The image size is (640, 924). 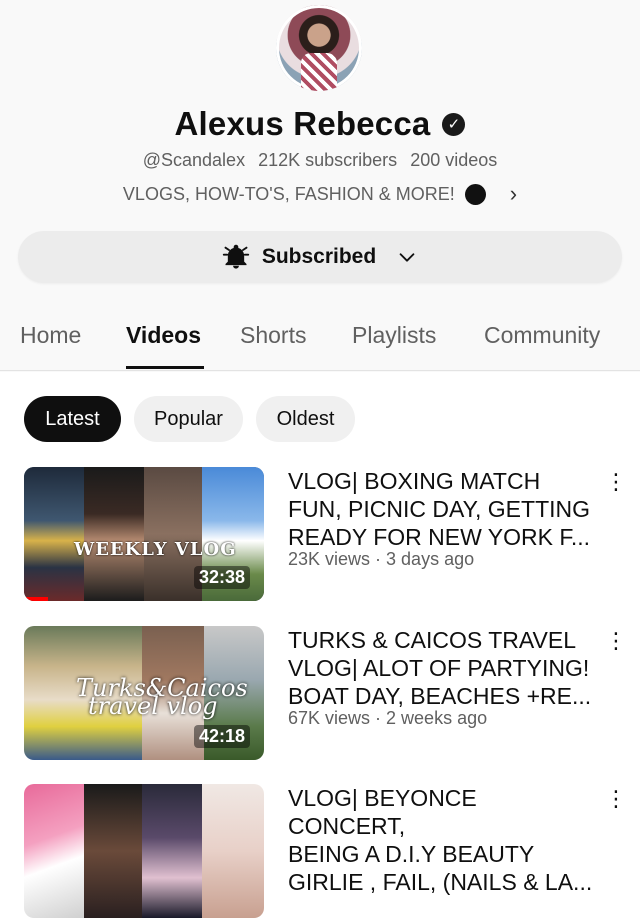 I want to click on active-tab-indicator, so click(x=165, y=367).